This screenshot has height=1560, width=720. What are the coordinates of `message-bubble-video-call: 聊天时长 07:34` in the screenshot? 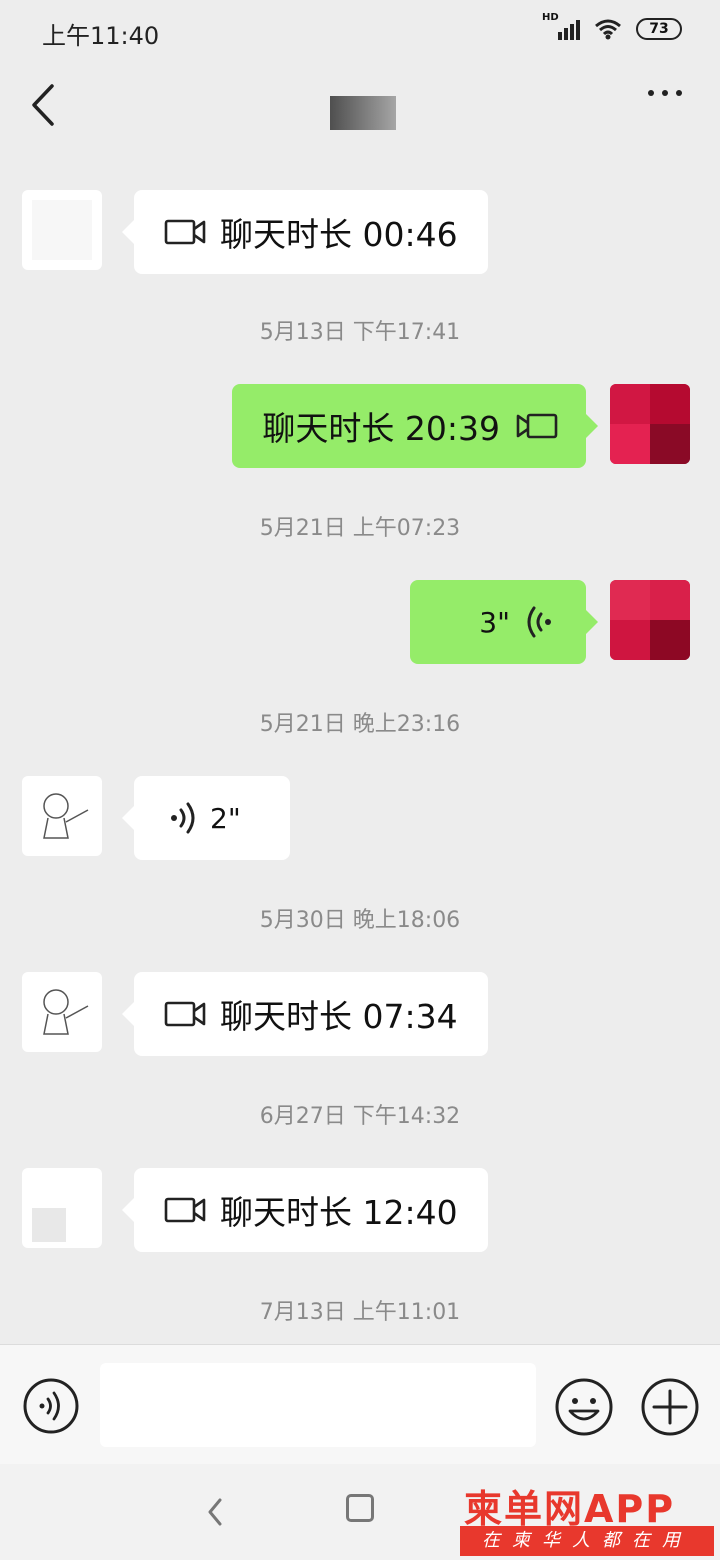 It's located at (305, 1014).